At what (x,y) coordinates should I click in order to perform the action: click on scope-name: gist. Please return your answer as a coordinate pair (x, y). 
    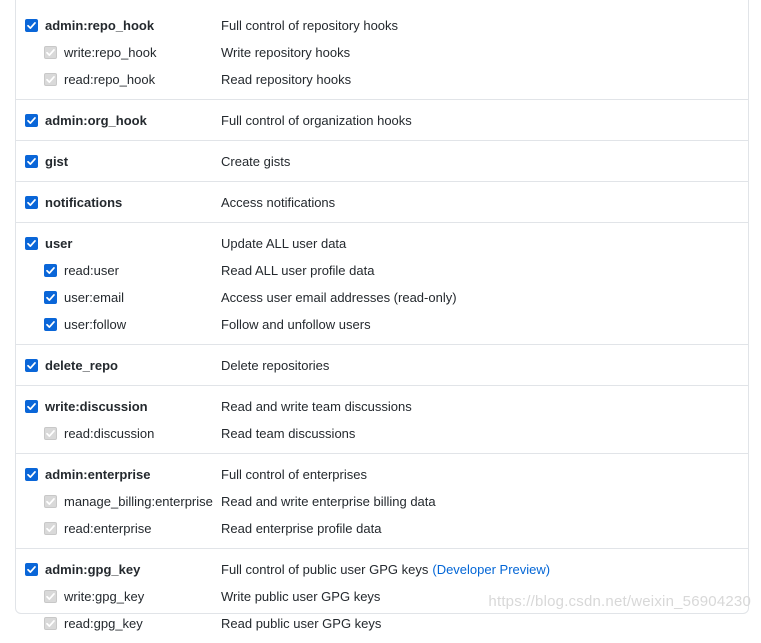
    Looking at the image, I should click on (133, 161).